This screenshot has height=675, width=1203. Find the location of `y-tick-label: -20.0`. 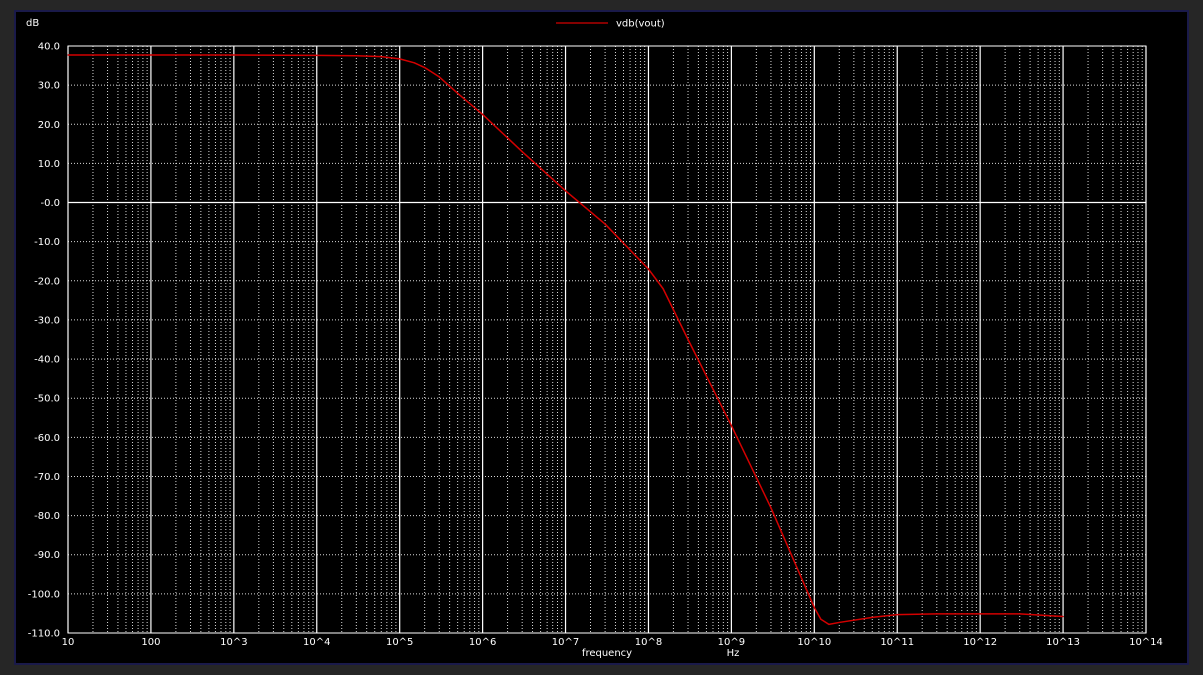

y-tick-label: -20.0 is located at coordinates (47, 281).